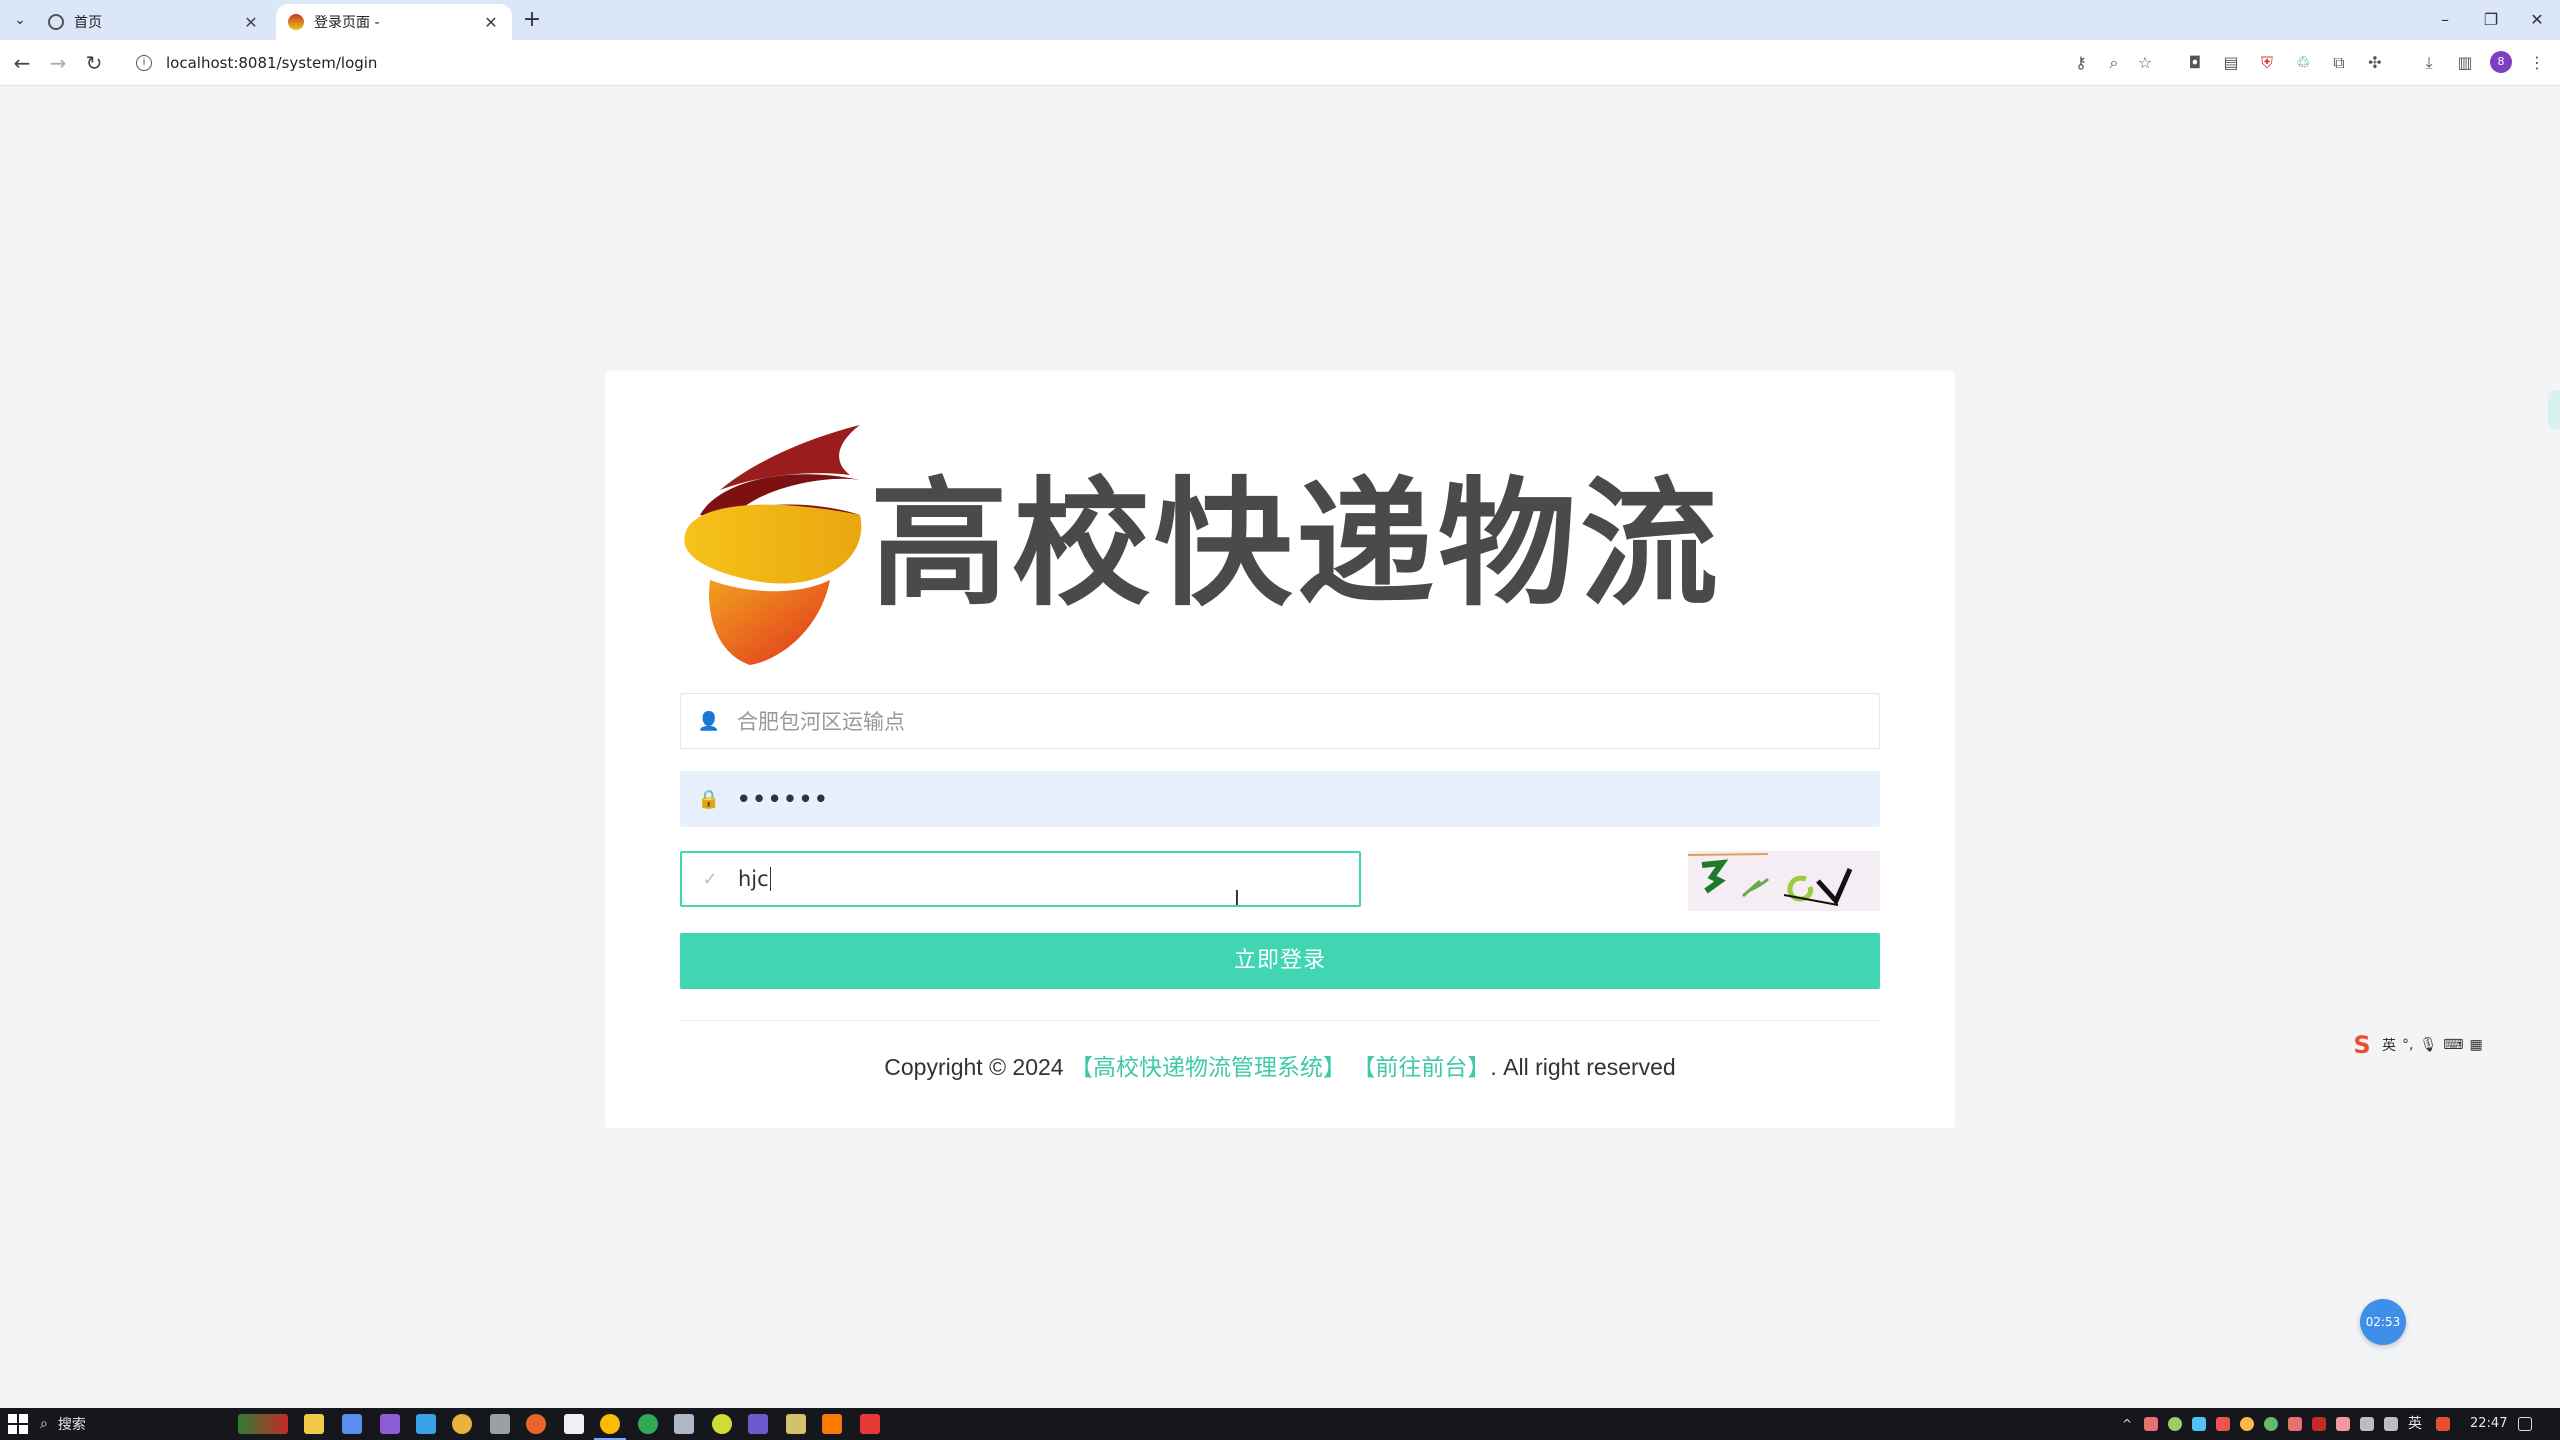  Describe the element at coordinates (1296, 544) in the screenshot. I see `logo-wordmark: 高校快递物流` at that location.